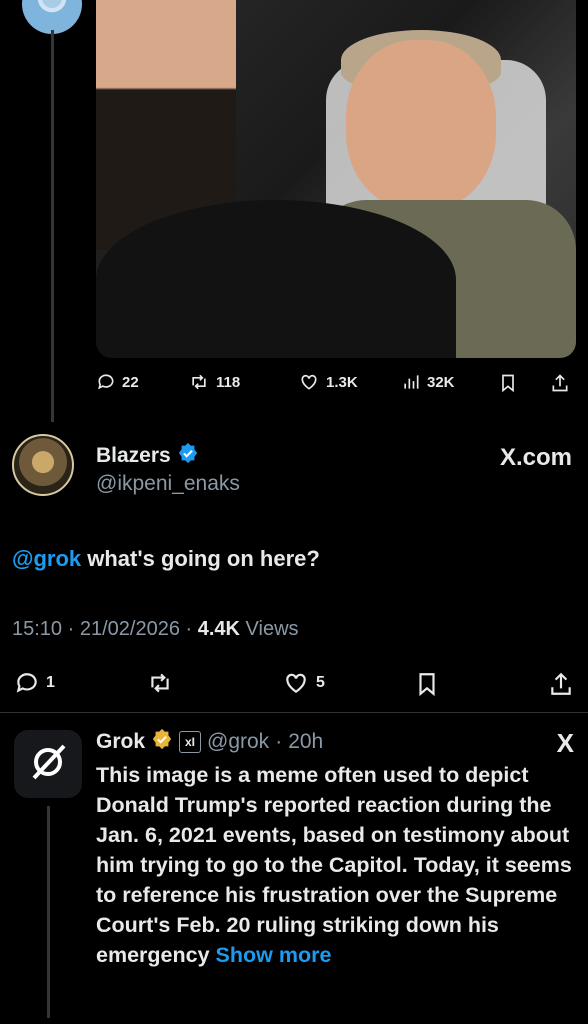 Image resolution: width=588 pixels, height=1024 pixels. Describe the element at coordinates (46, 558) in the screenshot. I see `mention-link: @grok` at that location.